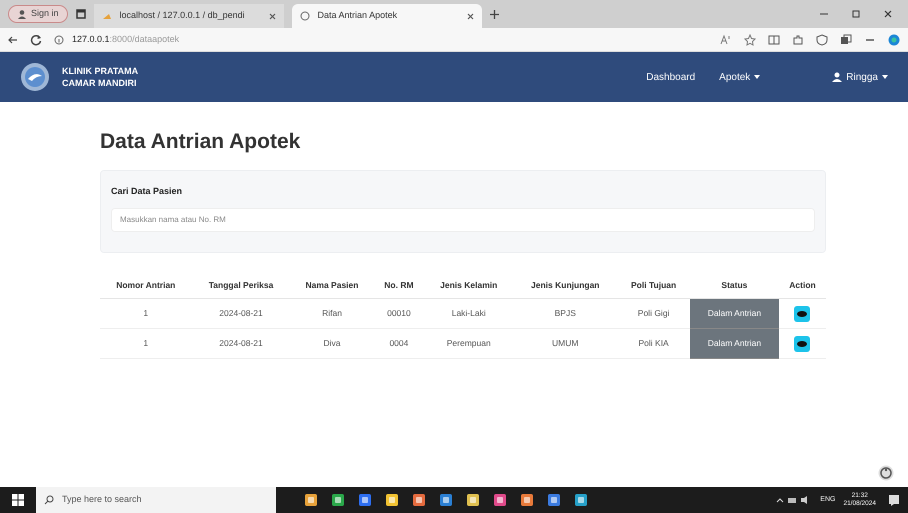 This screenshot has height=513, width=908. I want to click on browser-tab: Data Antrian Apotek, so click(387, 16).